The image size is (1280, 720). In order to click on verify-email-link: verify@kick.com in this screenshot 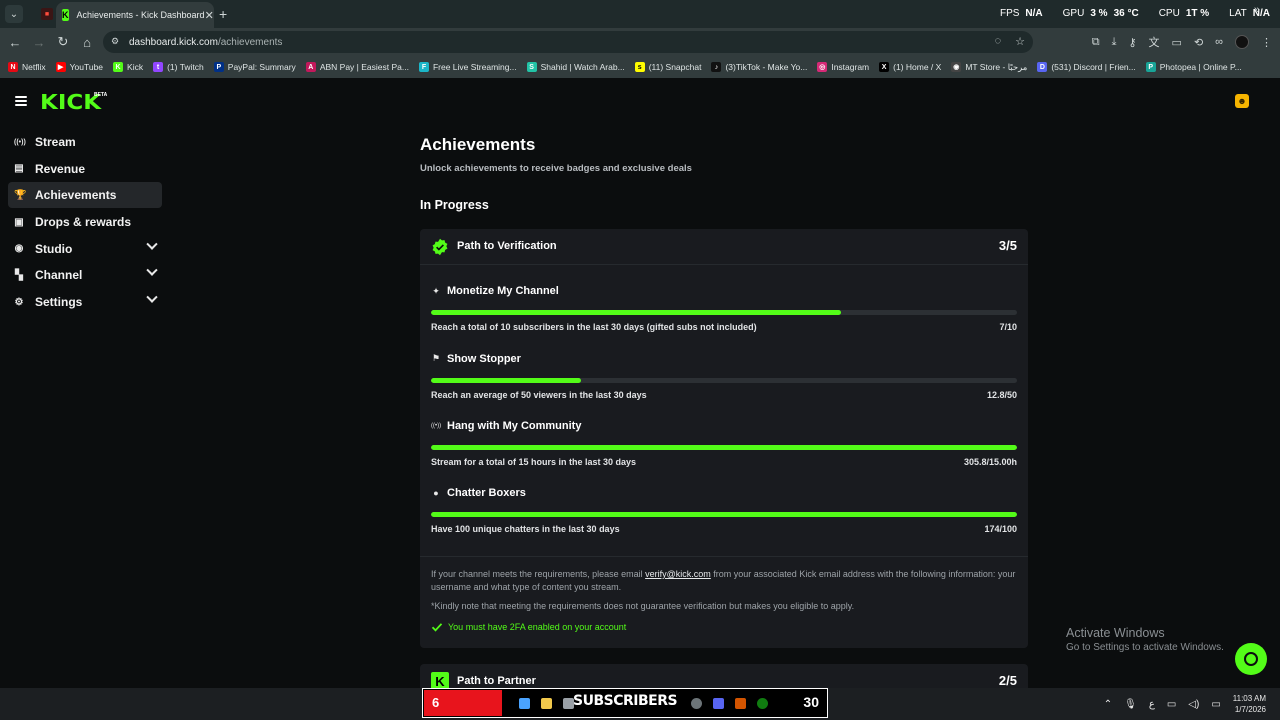, I will do `click(678, 574)`.